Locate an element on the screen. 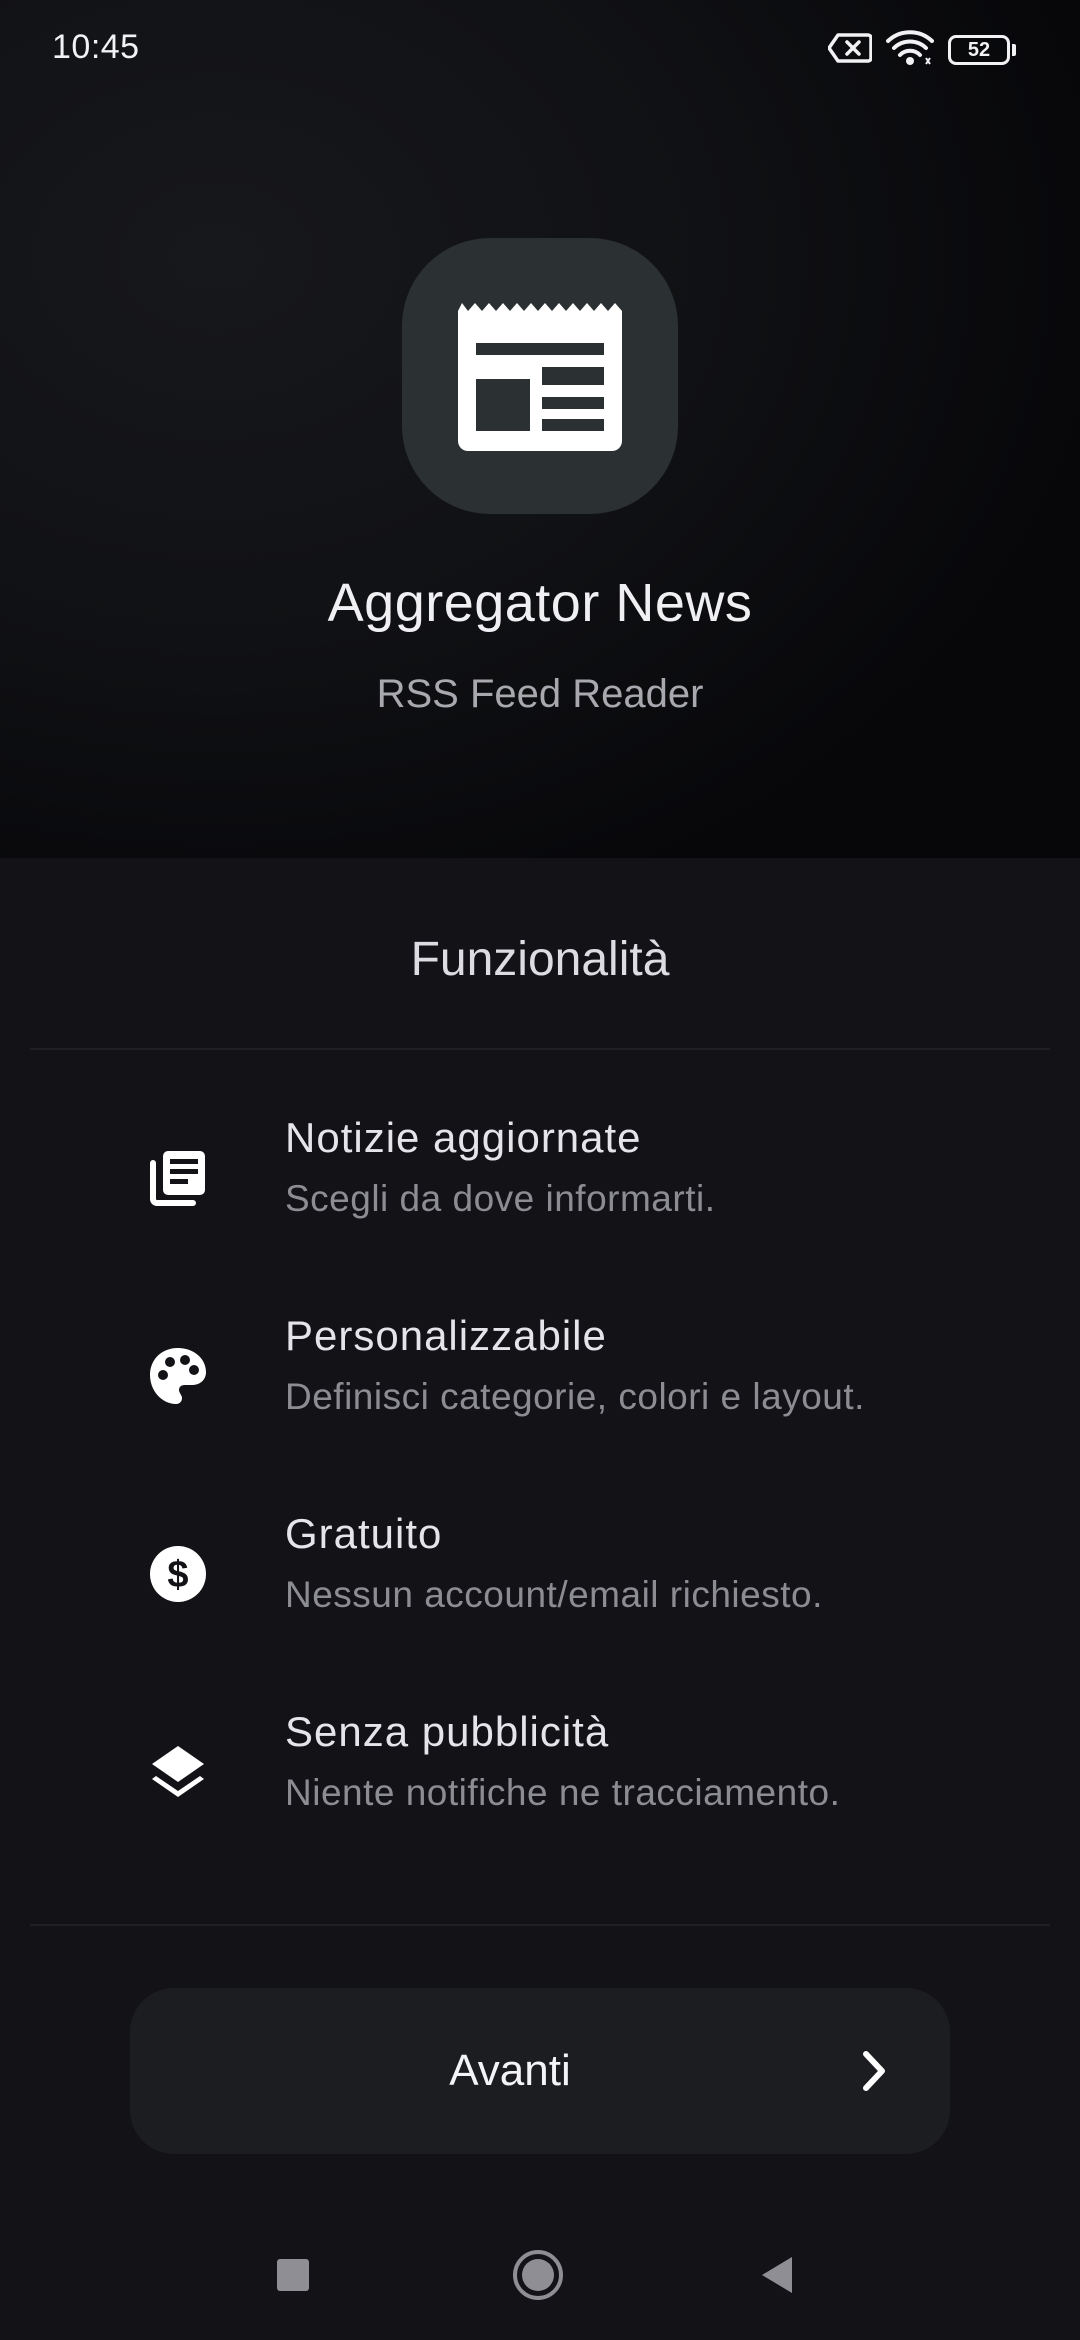  battery-tip is located at coordinates (1014, 50).